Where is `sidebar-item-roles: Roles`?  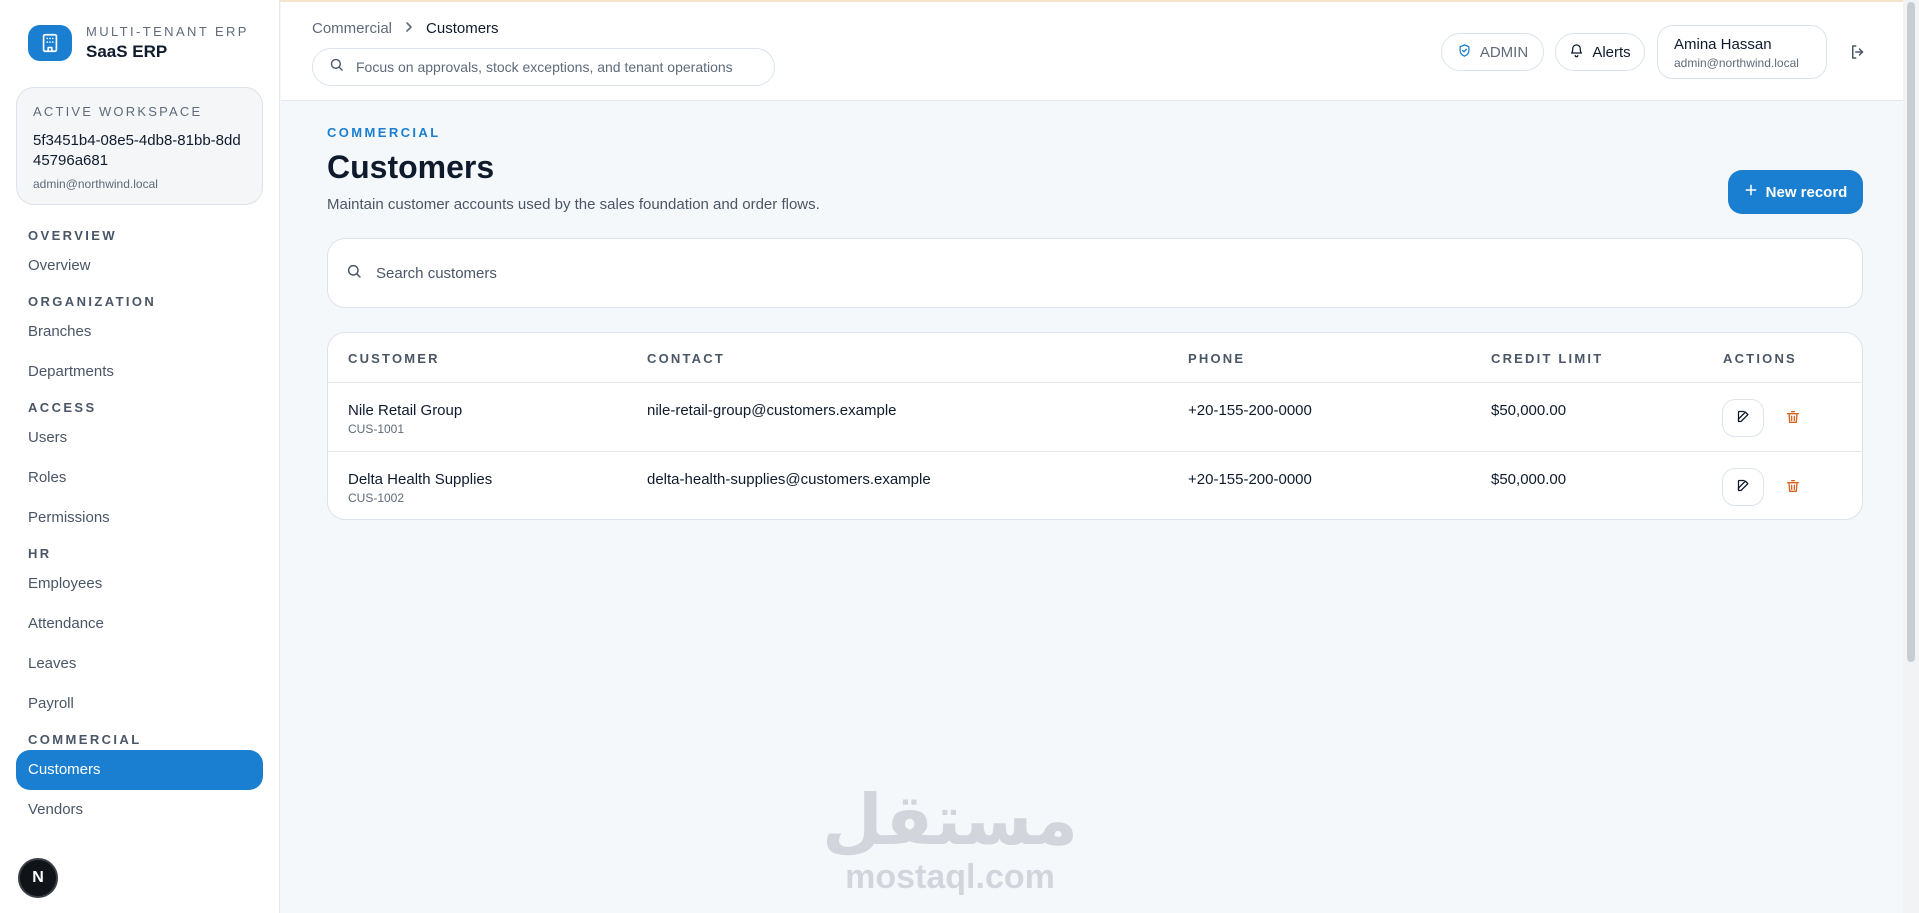 sidebar-item-roles: Roles is located at coordinates (139, 478).